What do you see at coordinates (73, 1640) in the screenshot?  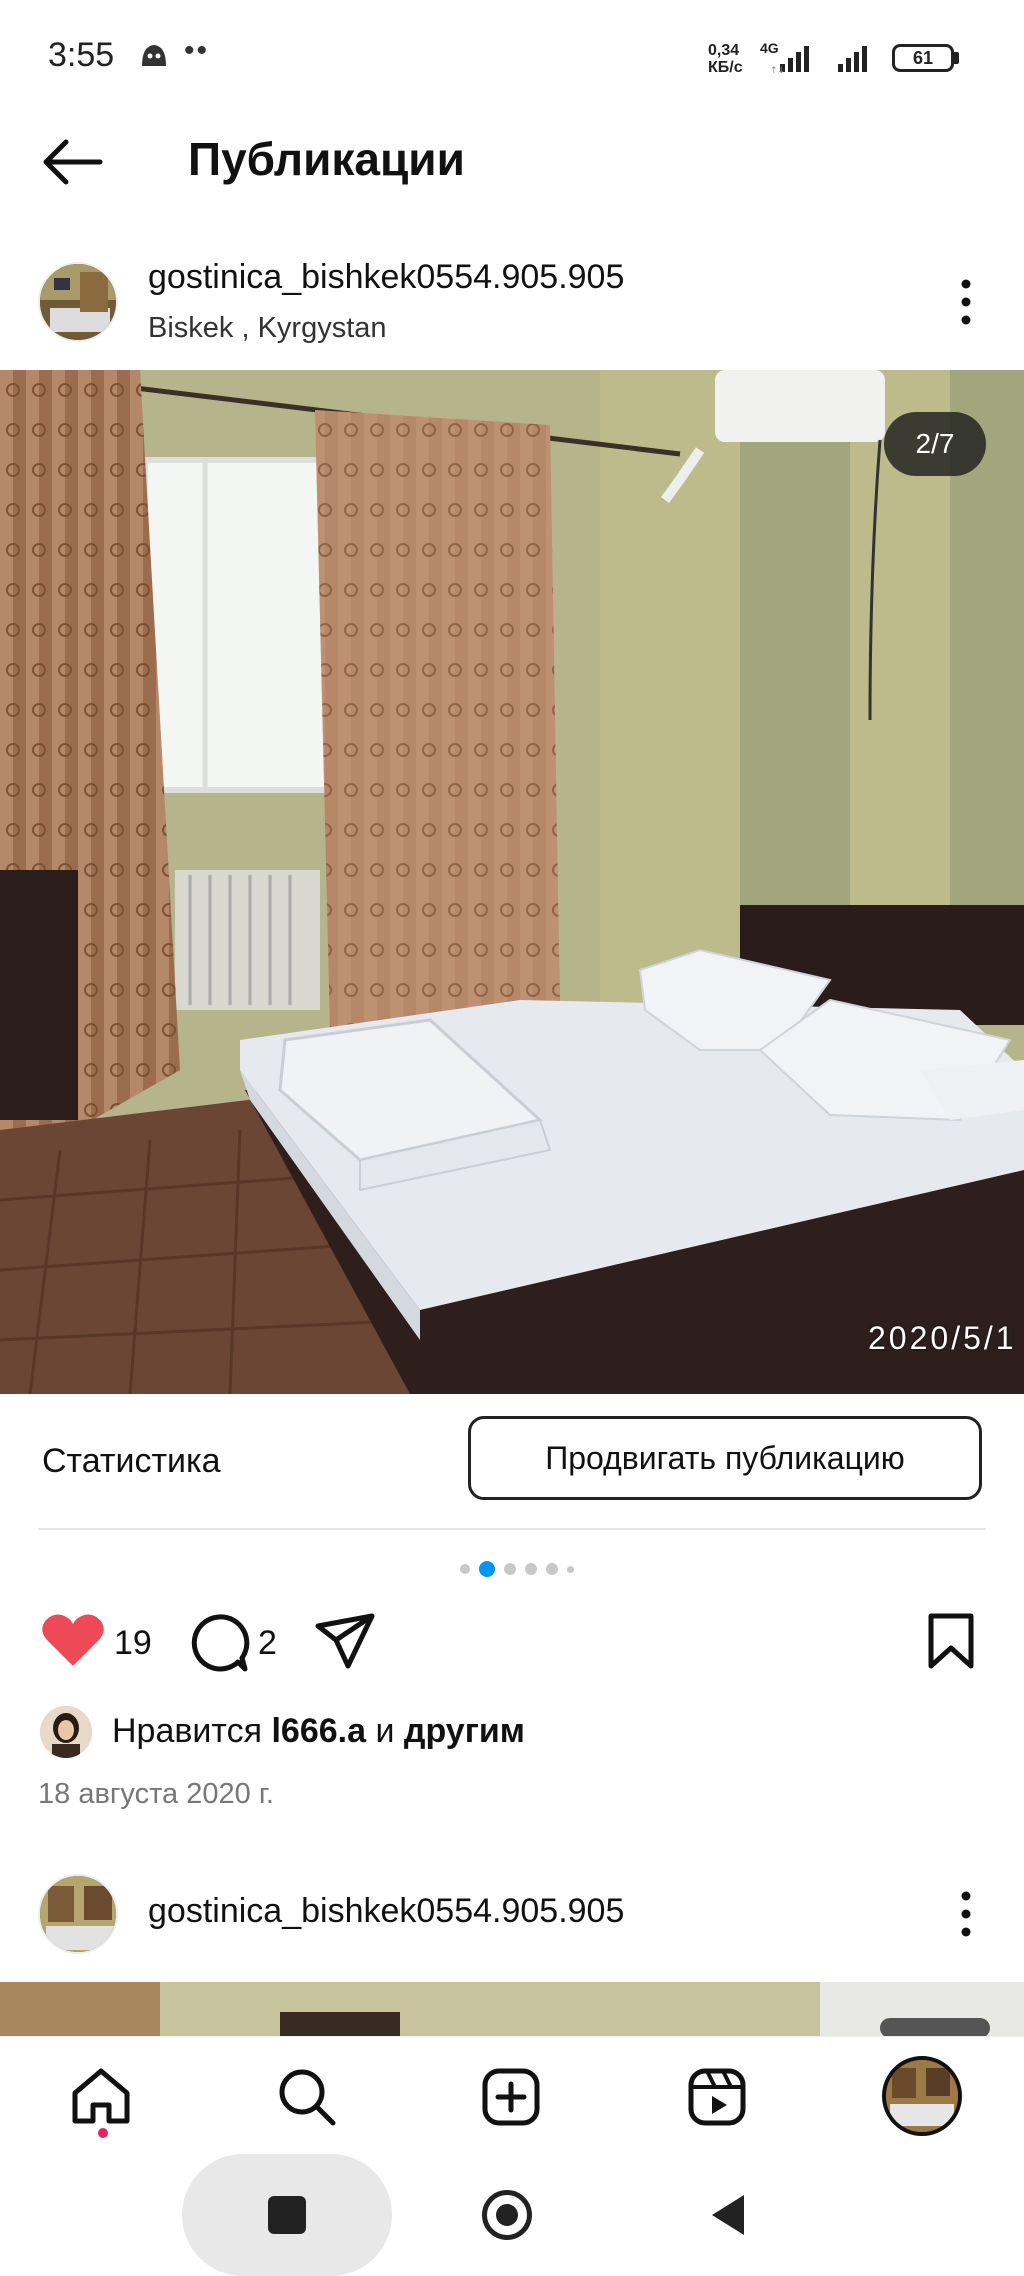 I see `heart-icon` at bounding box center [73, 1640].